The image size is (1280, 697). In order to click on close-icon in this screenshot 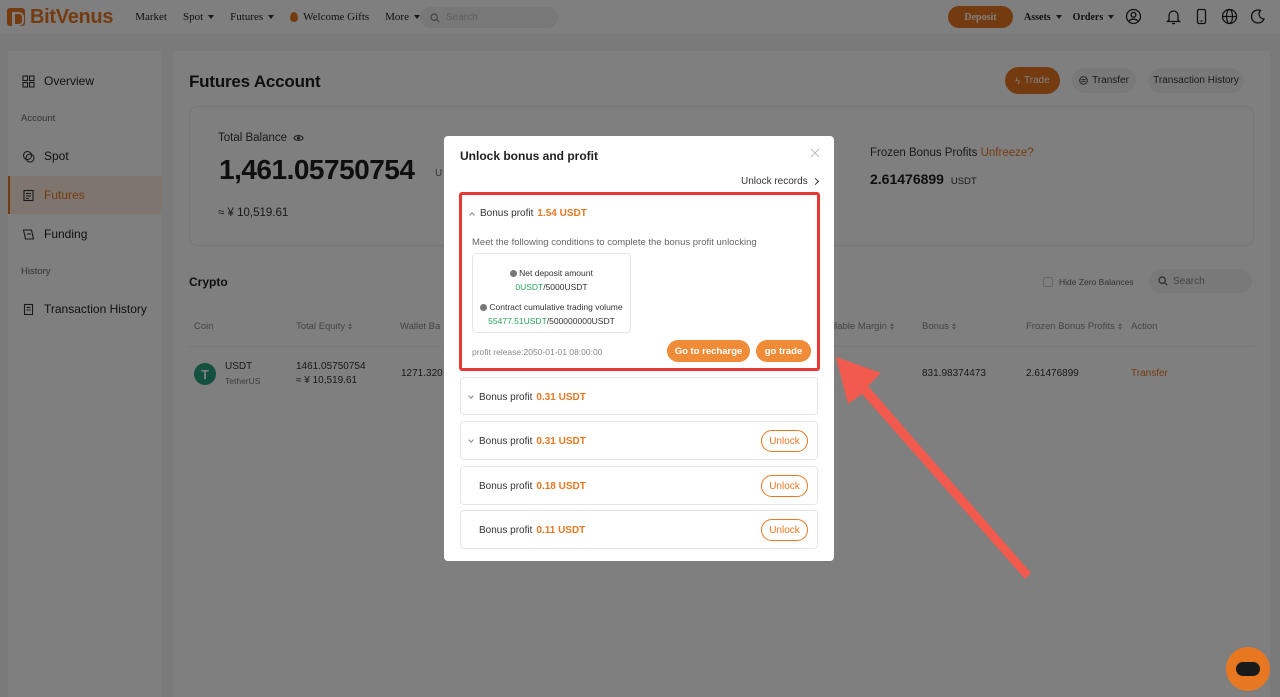, I will do `click(815, 153)`.